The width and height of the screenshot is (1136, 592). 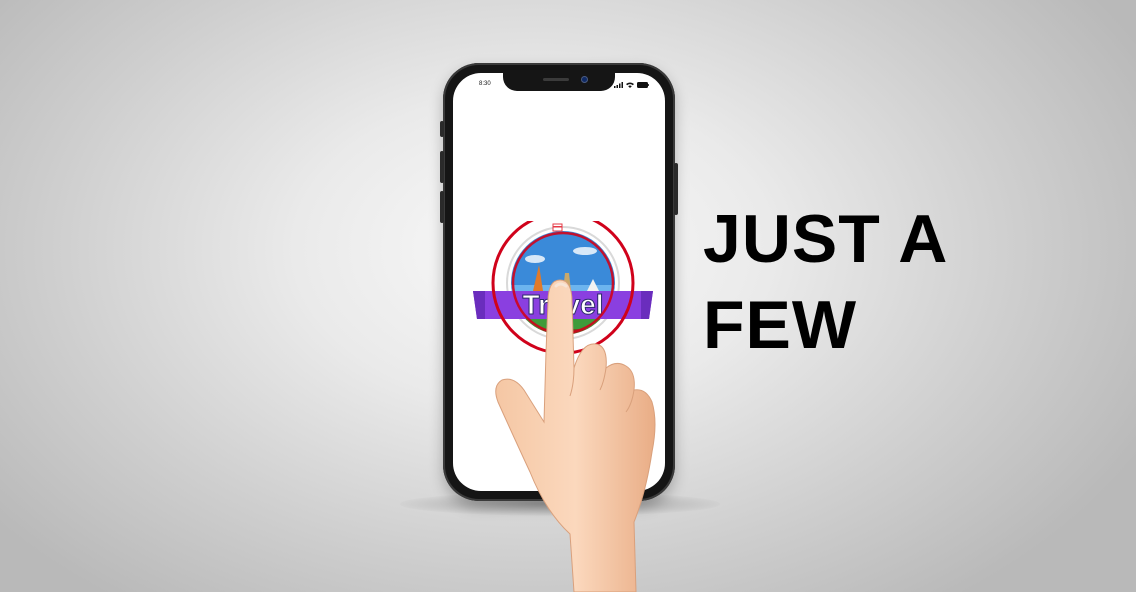 What do you see at coordinates (442, 167) in the screenshot?
I see `volume-up-button` at bounding box center [442, 167].